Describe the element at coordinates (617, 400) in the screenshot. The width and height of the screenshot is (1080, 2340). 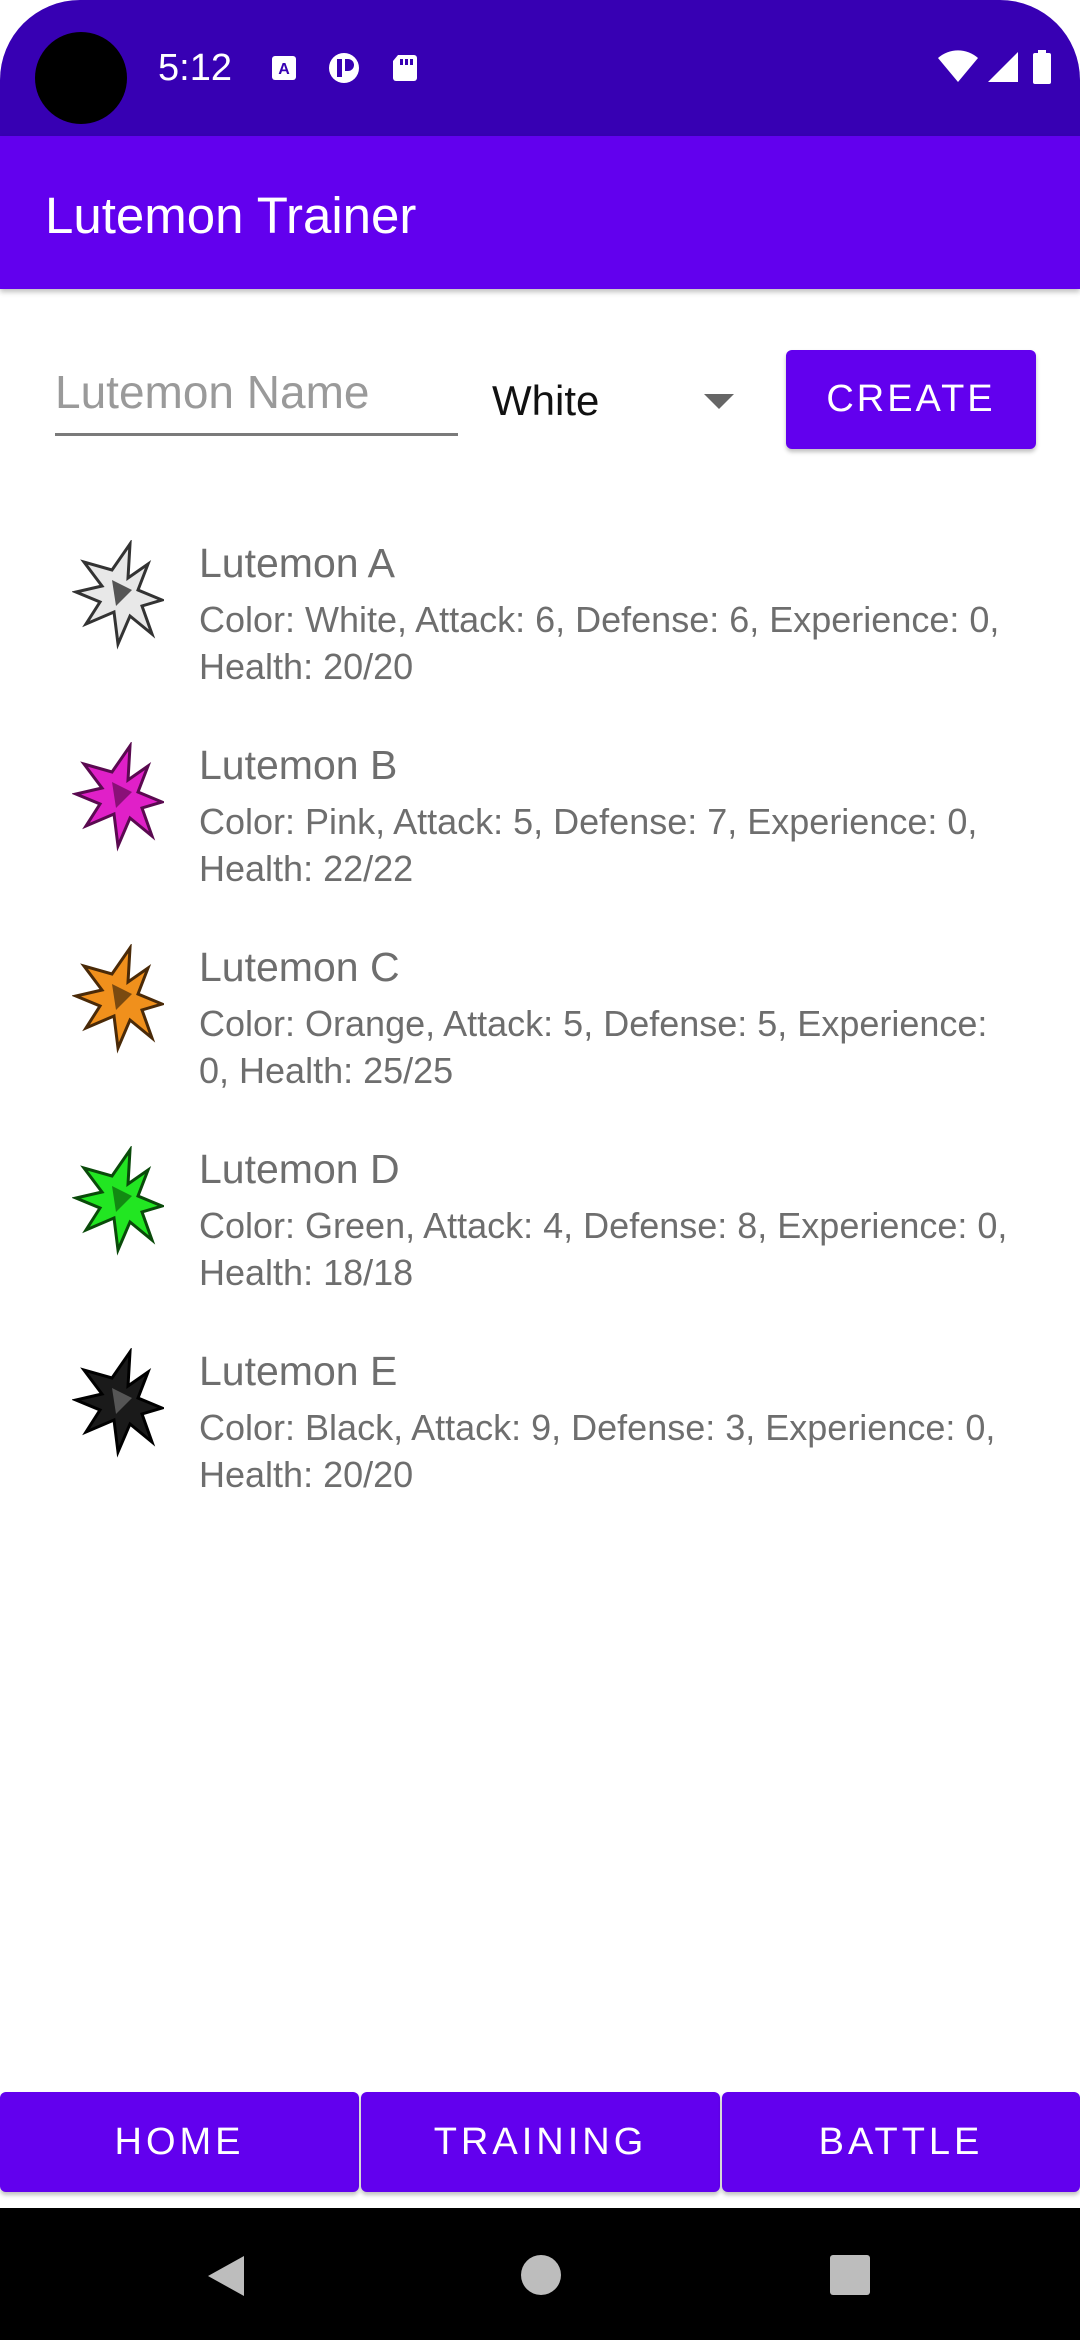
I see `color-select: White` at that location.